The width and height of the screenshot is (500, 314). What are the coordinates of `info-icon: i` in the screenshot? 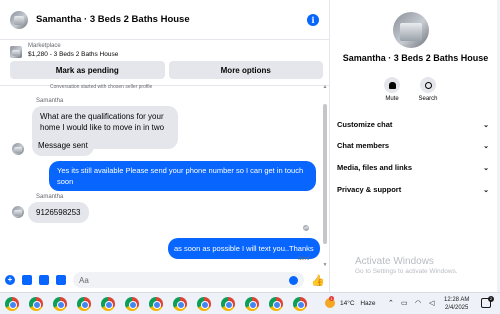 It's located at (313, 19).